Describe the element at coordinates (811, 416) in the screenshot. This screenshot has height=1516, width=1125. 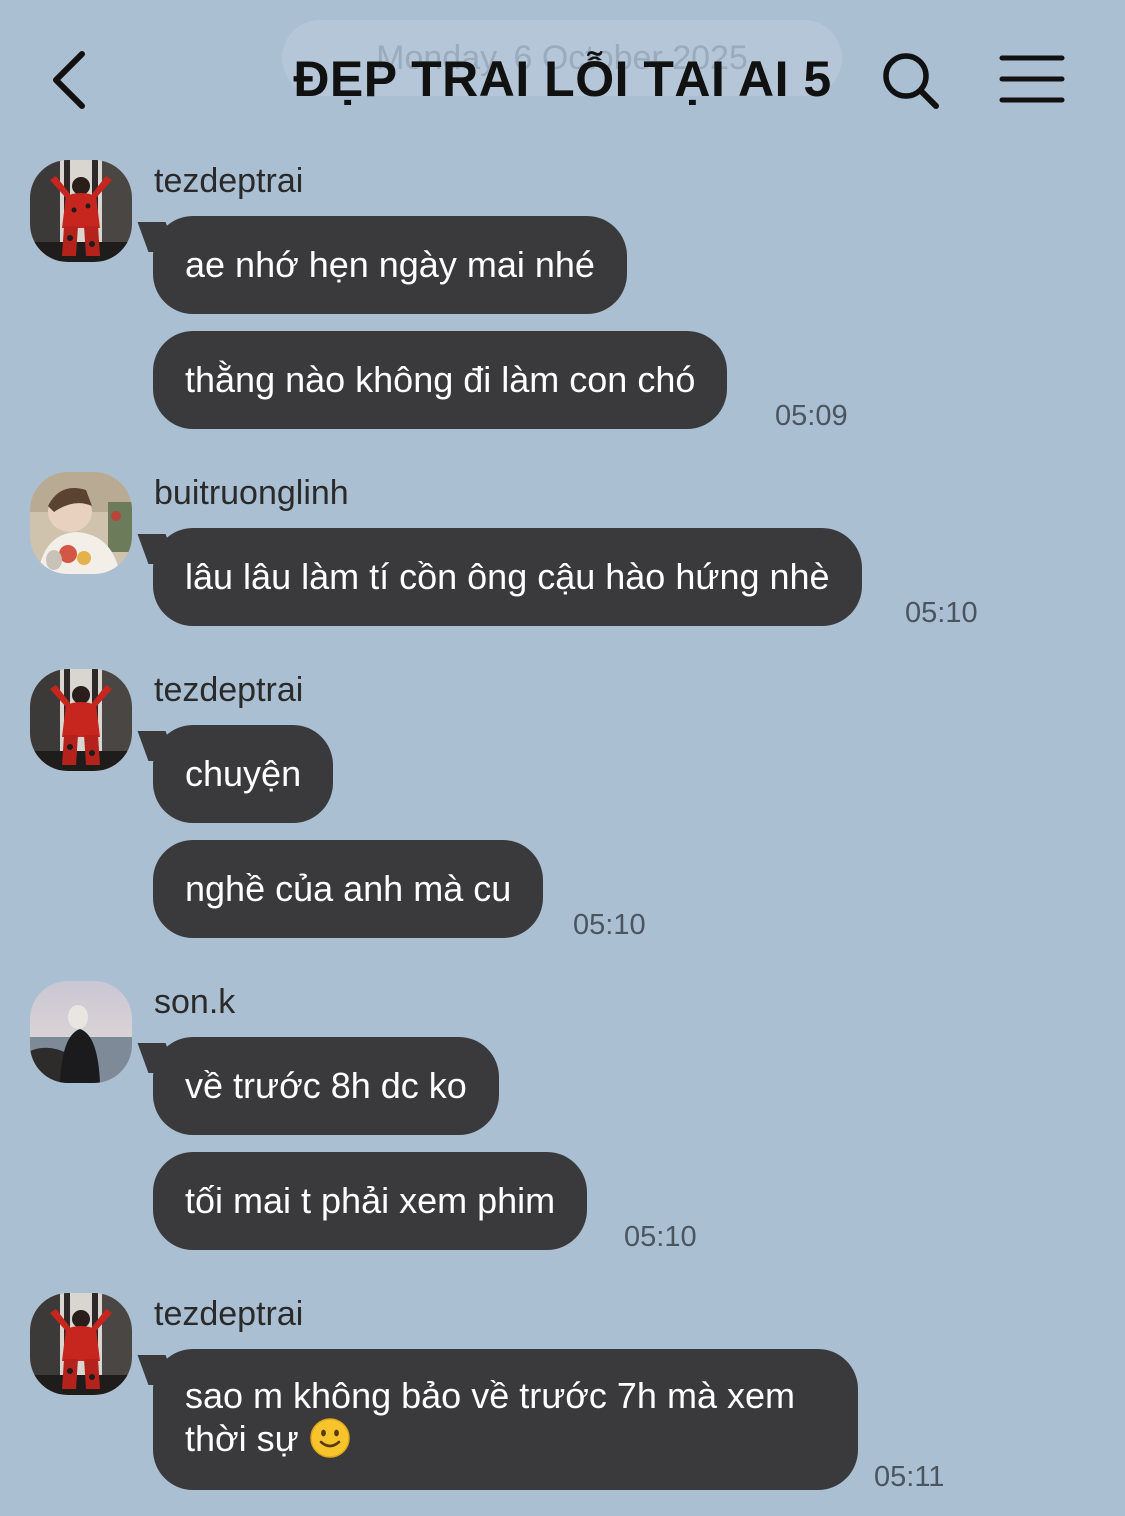
I see `message-timestamp: 05:09` at that location.